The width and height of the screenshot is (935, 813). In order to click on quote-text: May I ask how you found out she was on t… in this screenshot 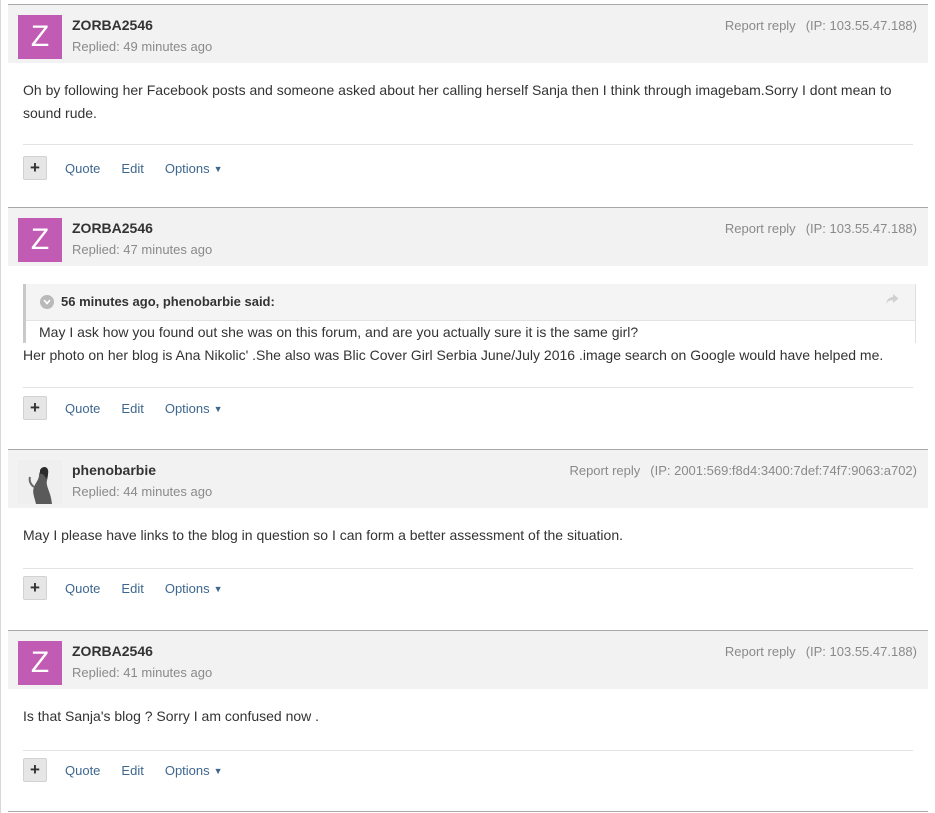, I will do `click(470, 331)`.